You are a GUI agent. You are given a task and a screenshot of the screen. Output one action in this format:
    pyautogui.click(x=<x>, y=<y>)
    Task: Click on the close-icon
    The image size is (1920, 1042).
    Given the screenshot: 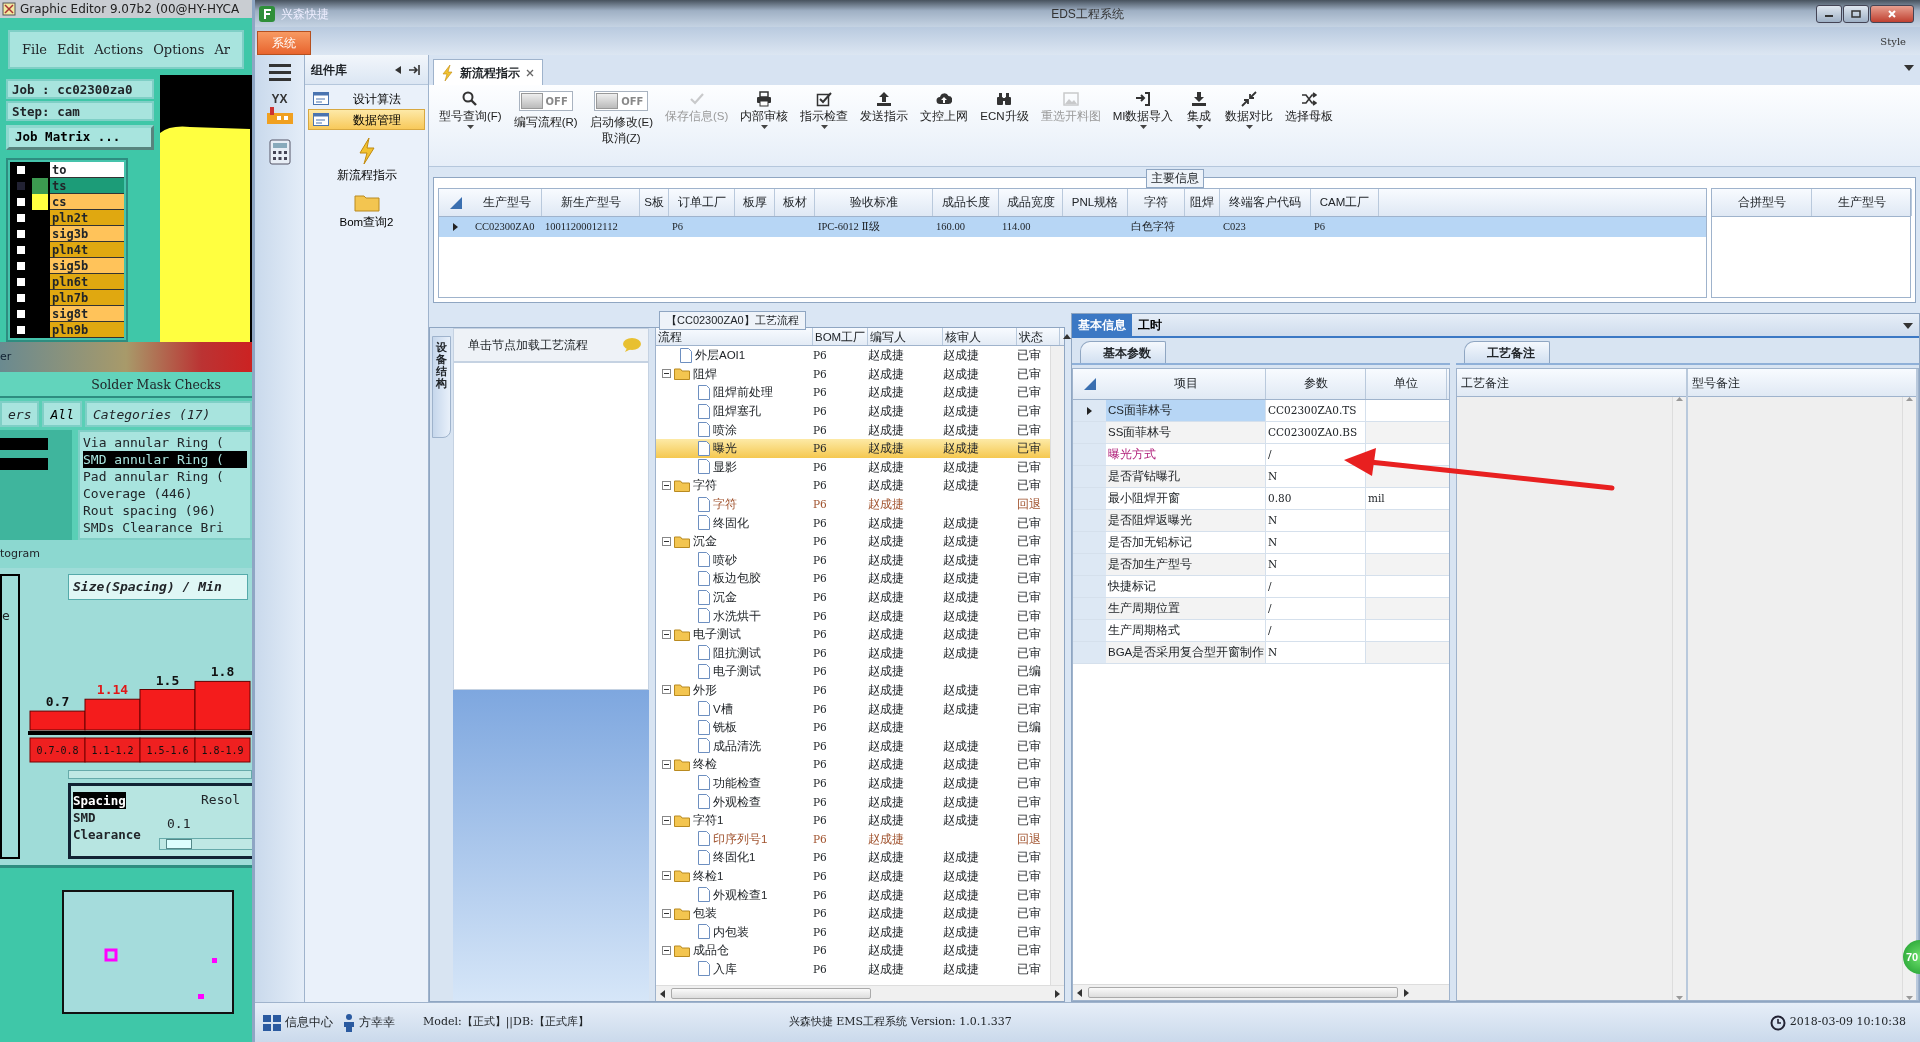 What is the action you would take?
    pyautogui.click(x=530, y=72)
    